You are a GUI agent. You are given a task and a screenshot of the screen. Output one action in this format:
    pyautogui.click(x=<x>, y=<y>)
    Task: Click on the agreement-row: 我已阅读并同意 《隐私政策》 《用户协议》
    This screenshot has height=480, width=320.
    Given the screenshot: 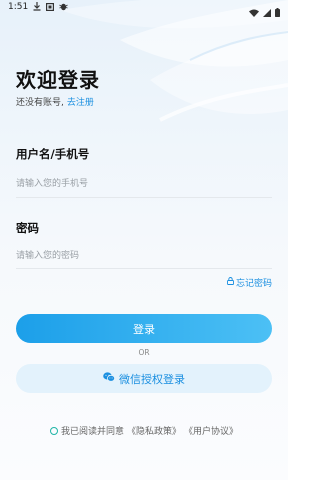 What is the action you would take?
    pyautogui.click(x=144, y=430)
    